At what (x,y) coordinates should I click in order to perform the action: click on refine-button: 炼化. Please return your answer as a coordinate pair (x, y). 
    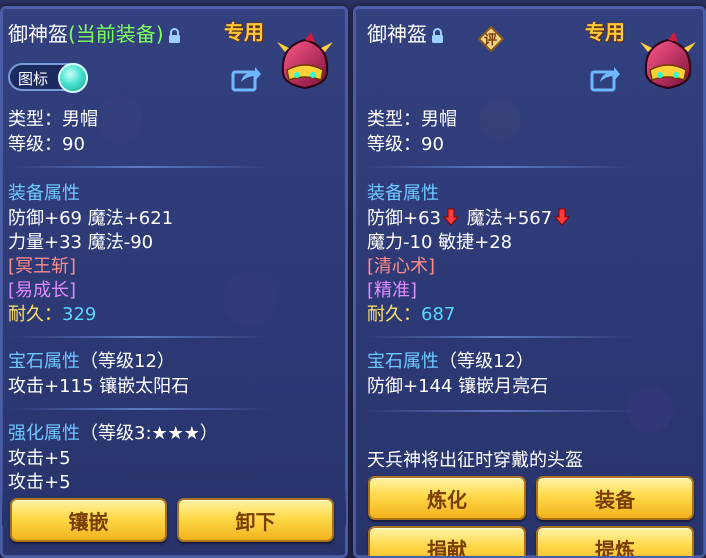
    Looking at the image, I should click on (447, 498).